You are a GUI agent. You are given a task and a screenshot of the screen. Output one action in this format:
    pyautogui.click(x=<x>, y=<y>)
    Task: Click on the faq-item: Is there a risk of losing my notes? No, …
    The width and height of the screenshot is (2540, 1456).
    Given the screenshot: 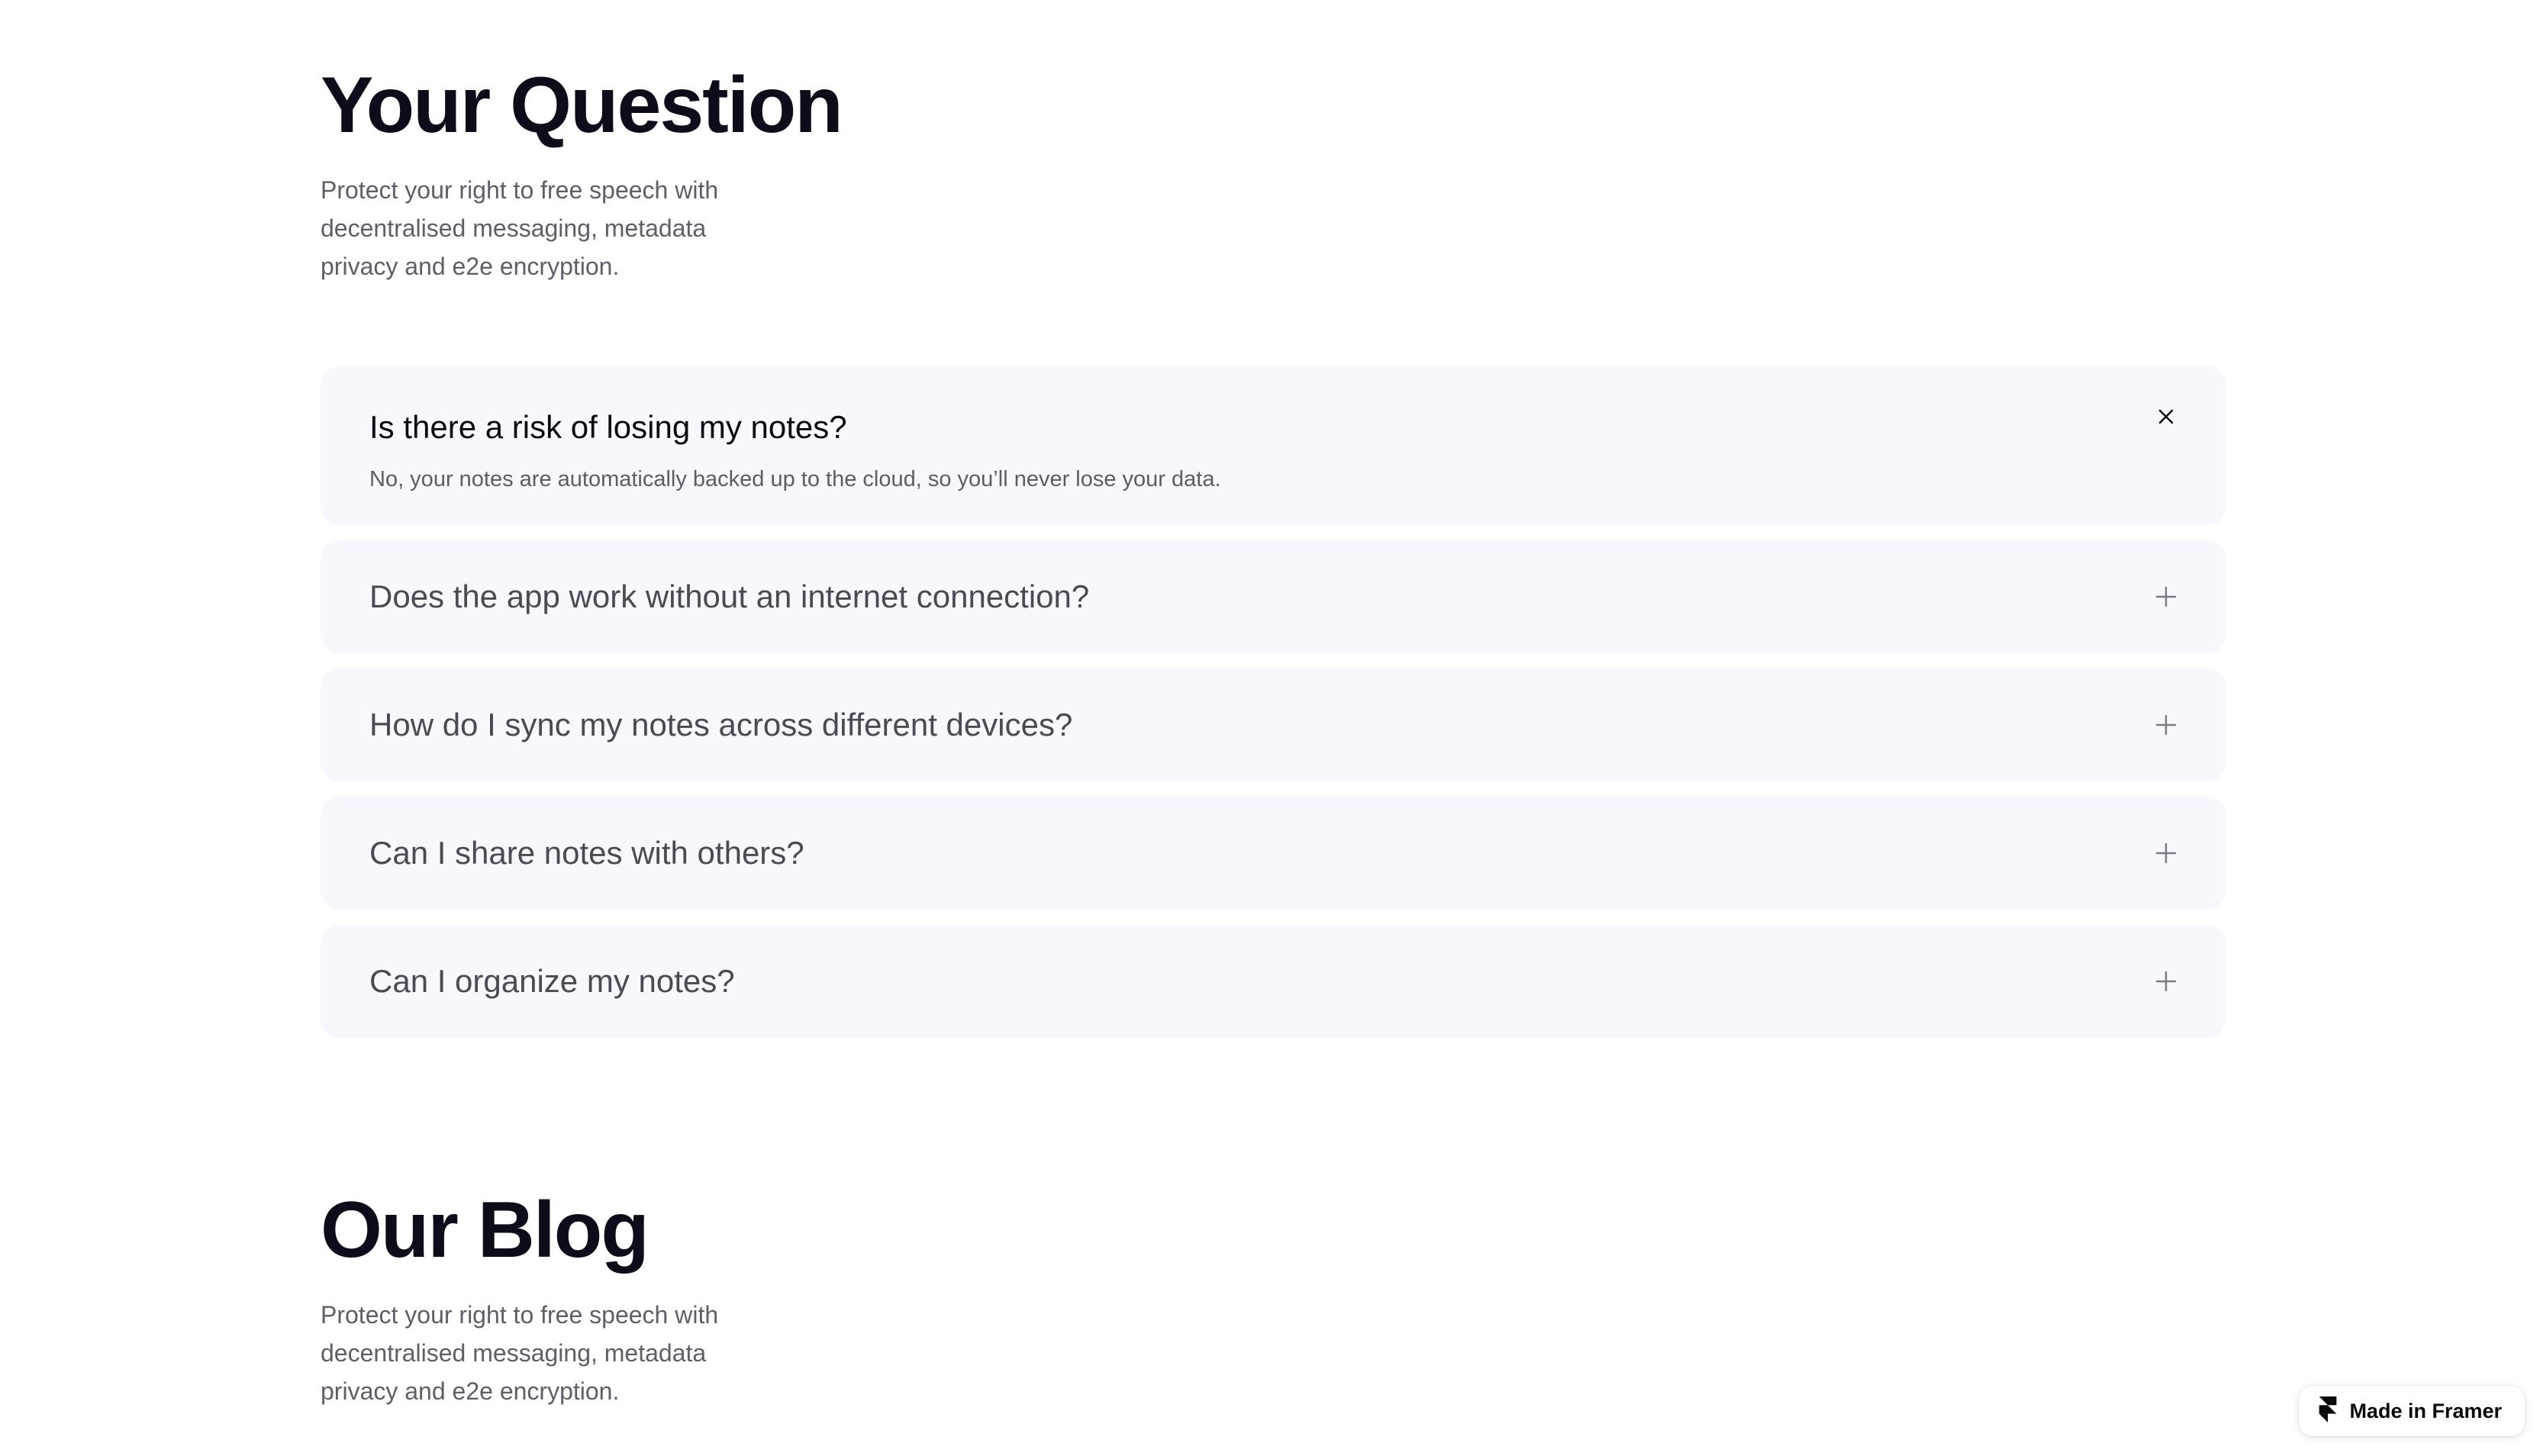 What is the action you would take?
    pyautogui.click(x=1273, y=446)
    